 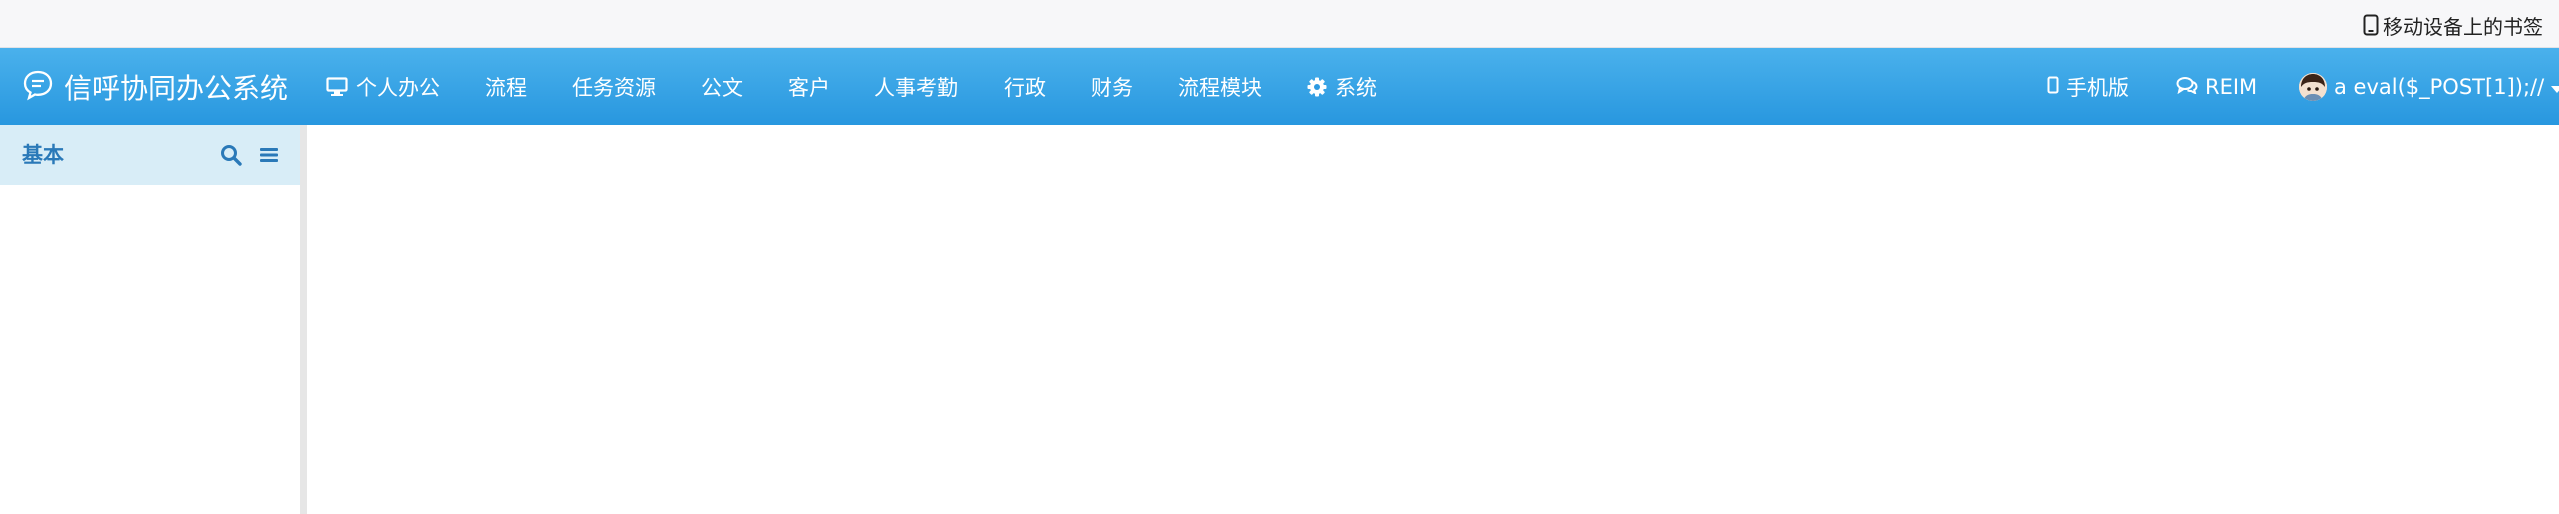 What do you see at coordinates (269, 155) in the screenshot?
I see `menu-icon` at bounding box center [269, 155].